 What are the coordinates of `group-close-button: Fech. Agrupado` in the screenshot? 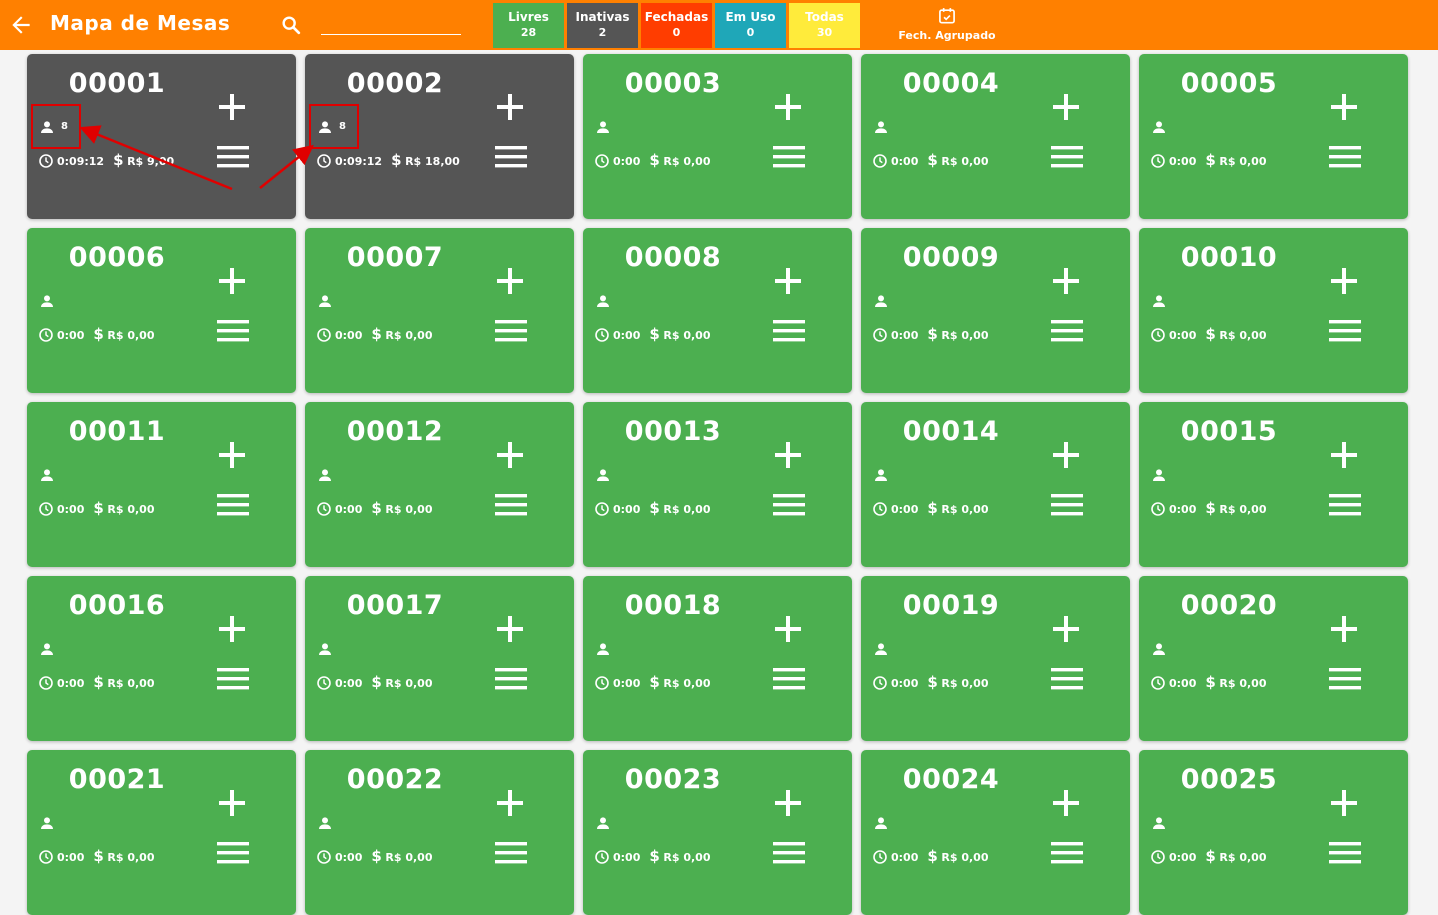 It's located at (947, 27).